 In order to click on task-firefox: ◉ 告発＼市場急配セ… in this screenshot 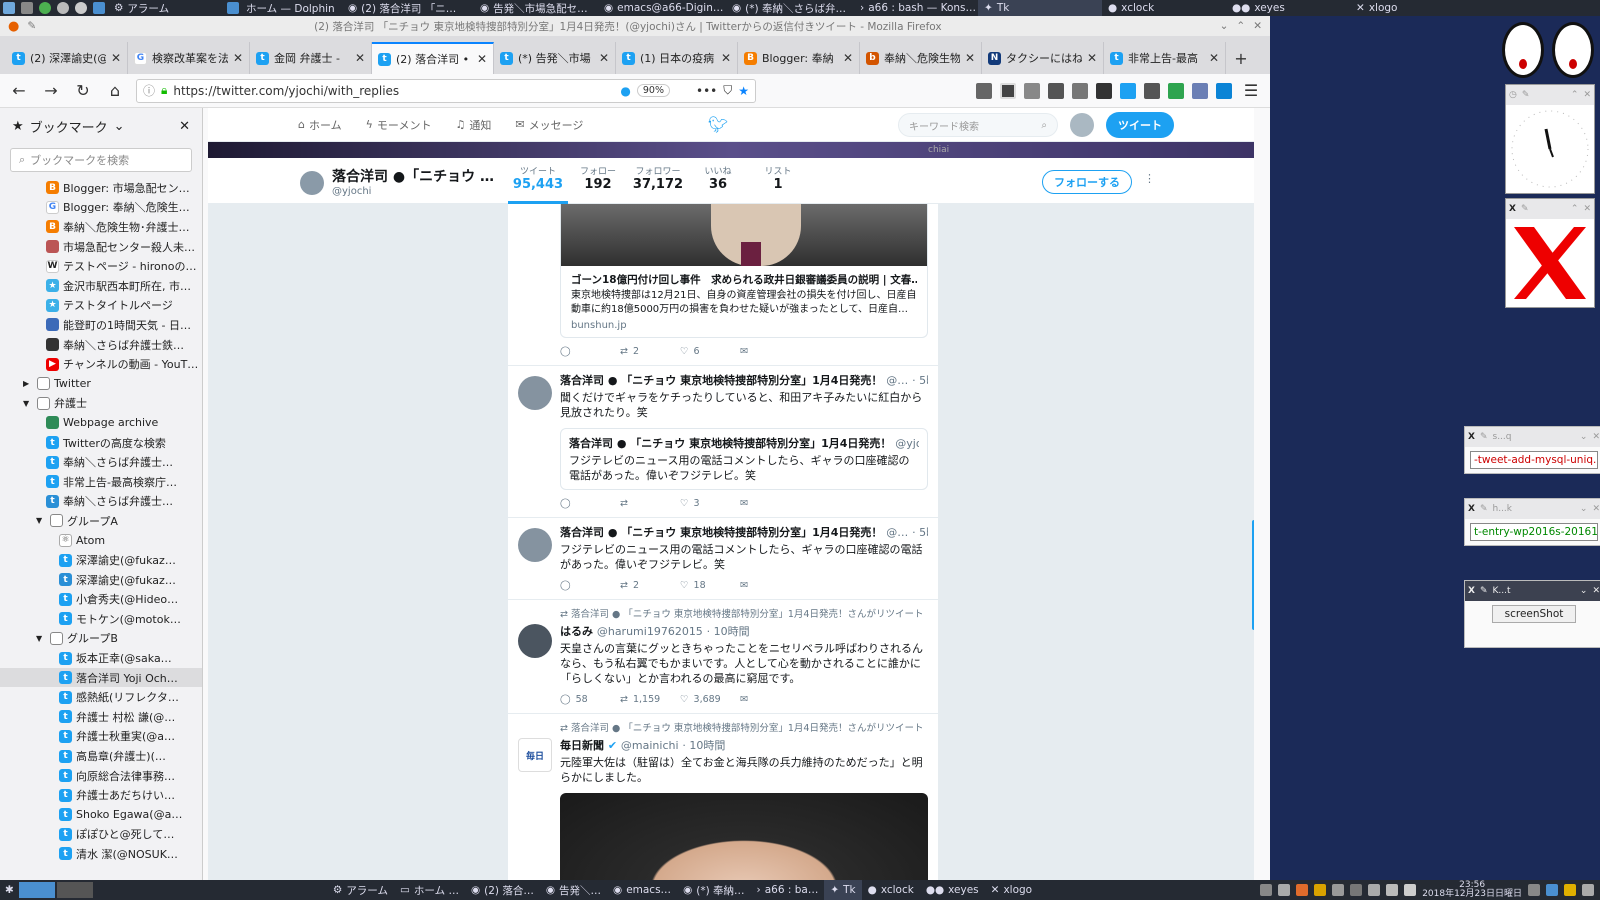, I will do `click(536, 8)`.